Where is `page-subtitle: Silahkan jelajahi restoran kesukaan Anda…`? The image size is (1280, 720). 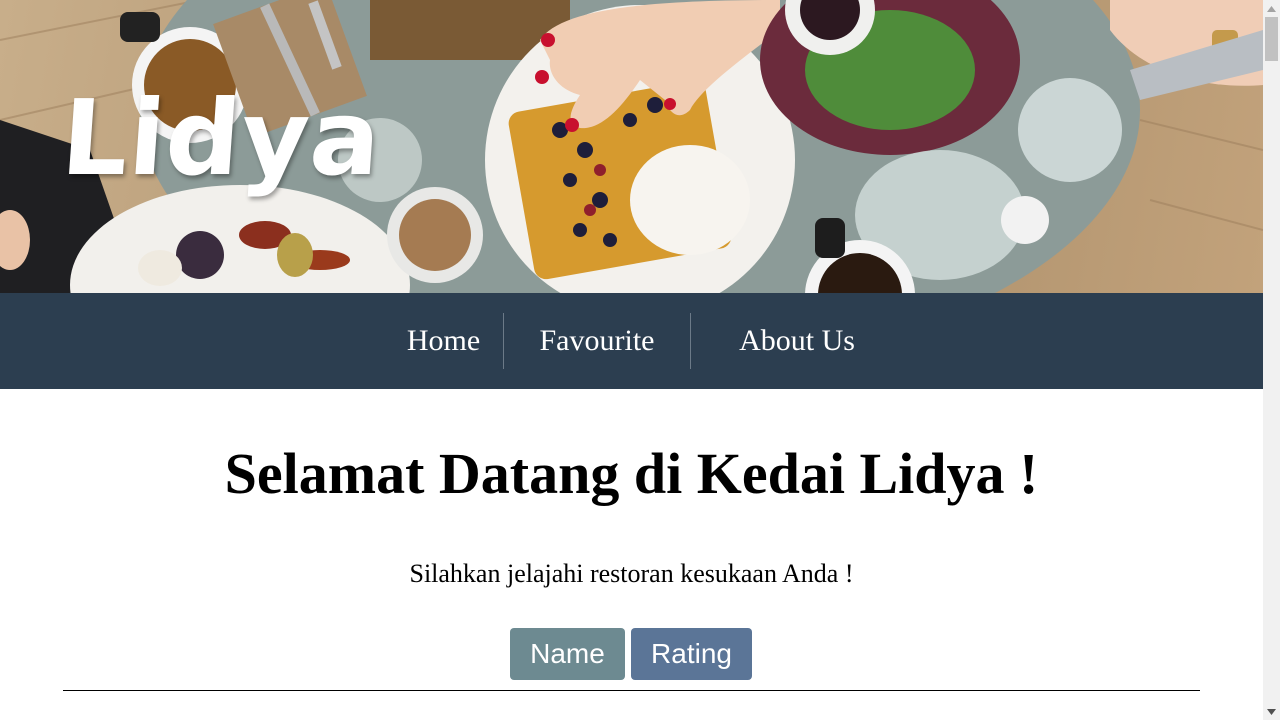 page-subtitle: Silahkan jelajahi restoran kesukaan Anda… is located at coordinates (631, 573).